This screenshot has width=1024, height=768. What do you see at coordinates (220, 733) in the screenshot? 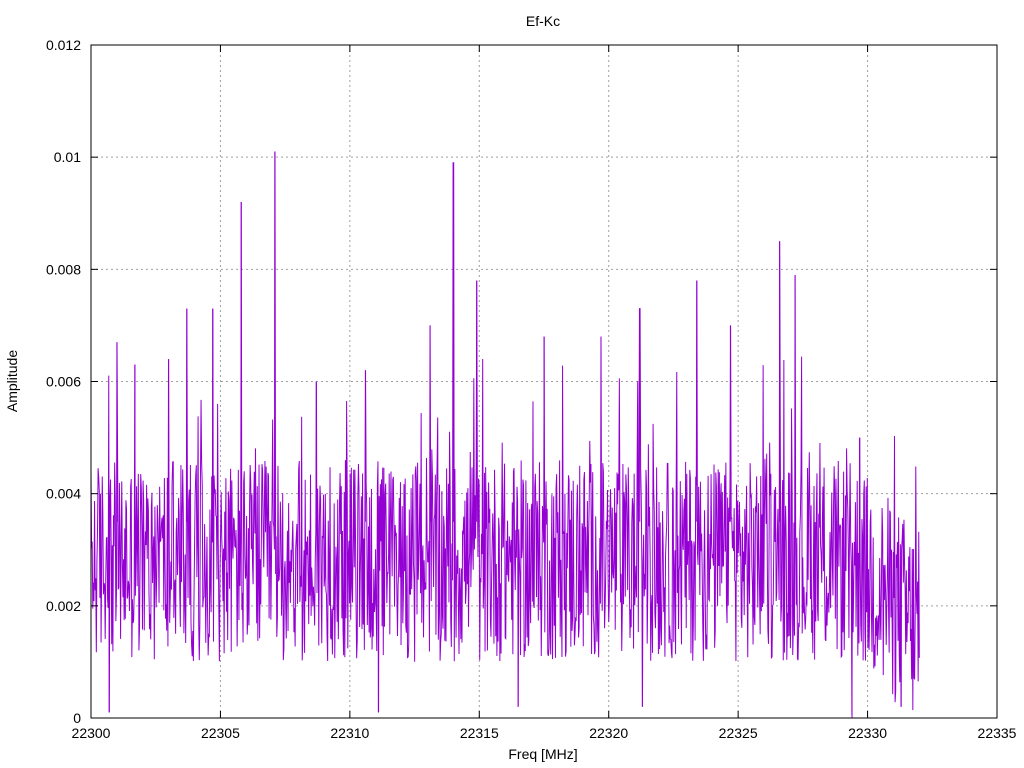
I see `x-tick-label: 22305` at bounding box center [220, 733].